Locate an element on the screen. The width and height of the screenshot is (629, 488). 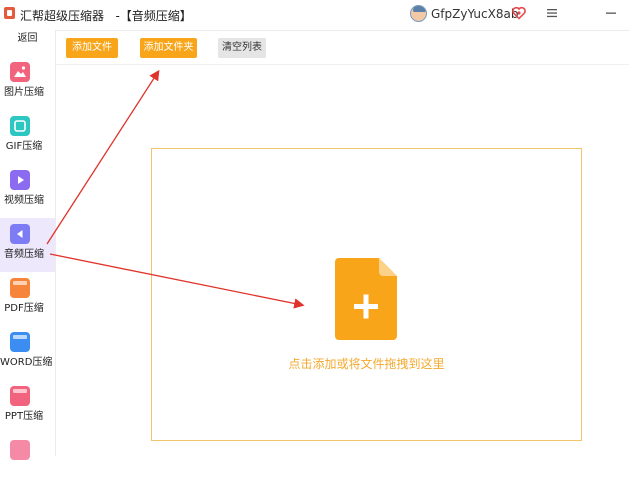
add-folder-button: 添加文件夹 is located at coordinates (168, 48).